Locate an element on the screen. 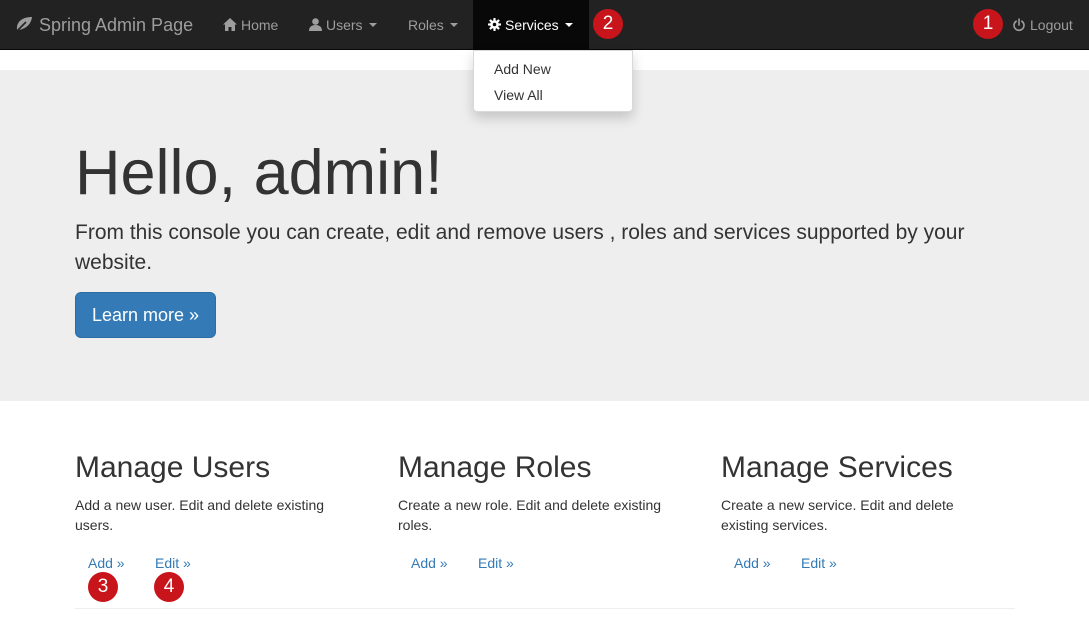 The height and width of the screenshot is (623, 1089). edit-role-link: Edit » is located at coordinates (496, 563).